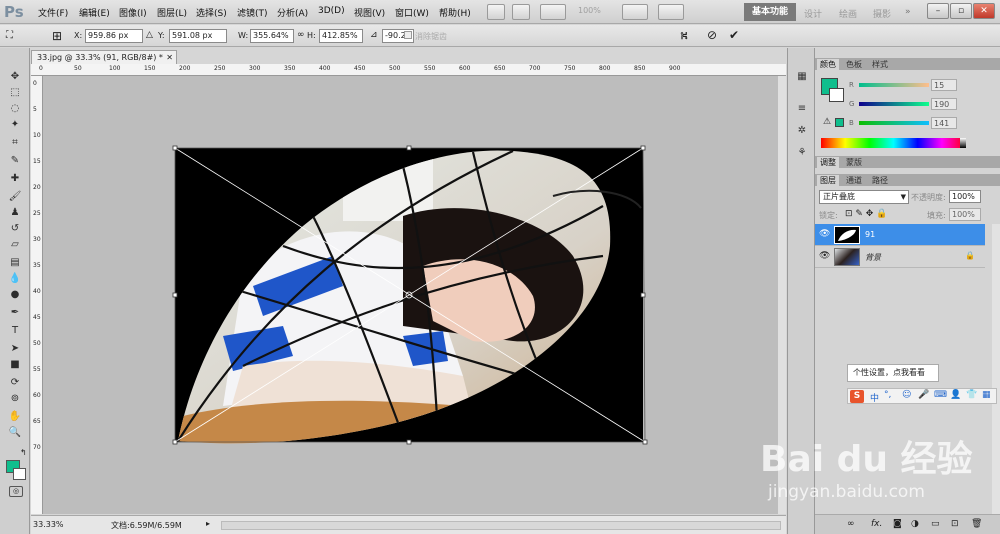 This screenshot has width=1000, height=534. I want to click on ime-punctuation-icon: °,, so click(887, 395).